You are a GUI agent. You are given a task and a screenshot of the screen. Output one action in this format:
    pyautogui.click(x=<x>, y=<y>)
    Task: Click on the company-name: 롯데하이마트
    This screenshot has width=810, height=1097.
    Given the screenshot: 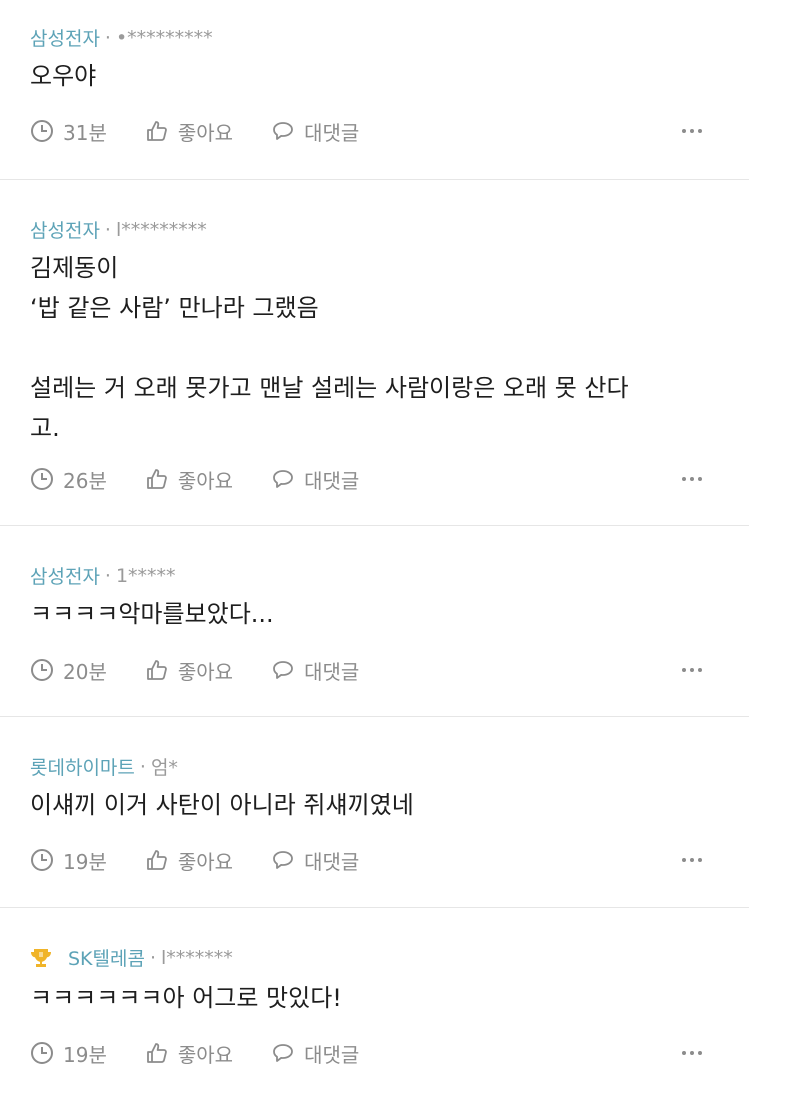 What is the action you would take?
    pyautogui.click(x=82, y=766)
    